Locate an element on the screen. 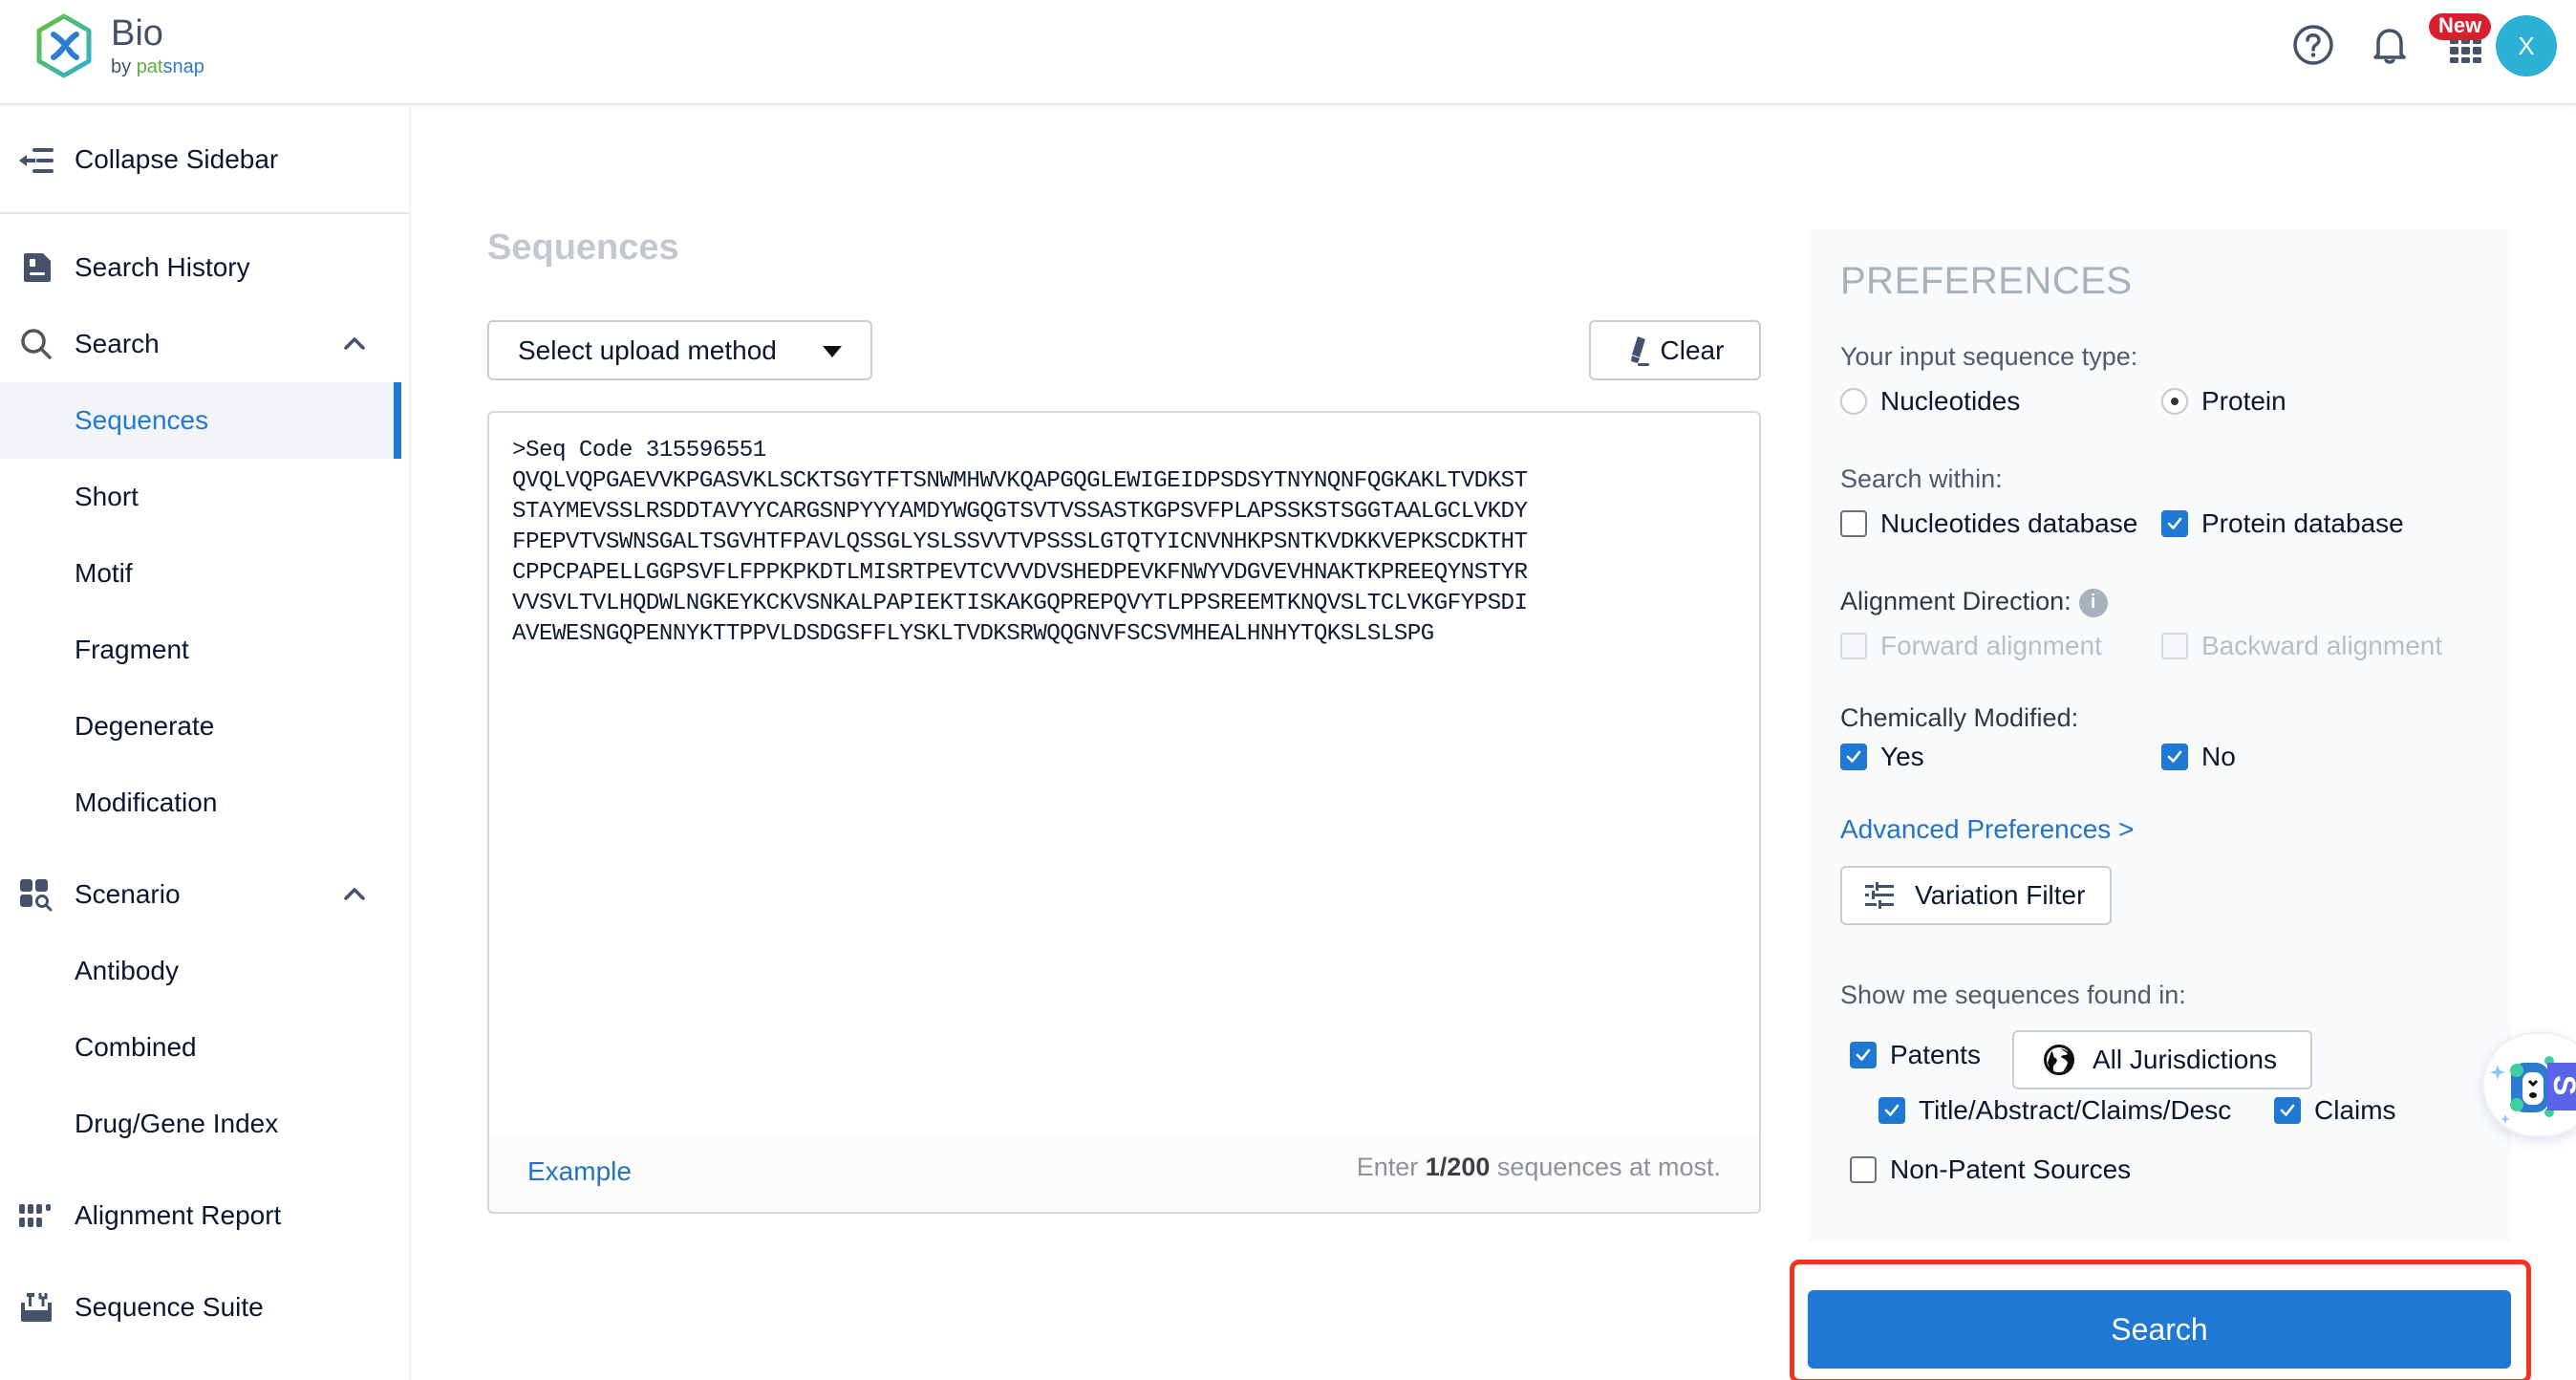 The width and height of the screenshot is (2576, 1380). sidebar-item-degenerate: Degenerate is located at coordinates (200, 726).